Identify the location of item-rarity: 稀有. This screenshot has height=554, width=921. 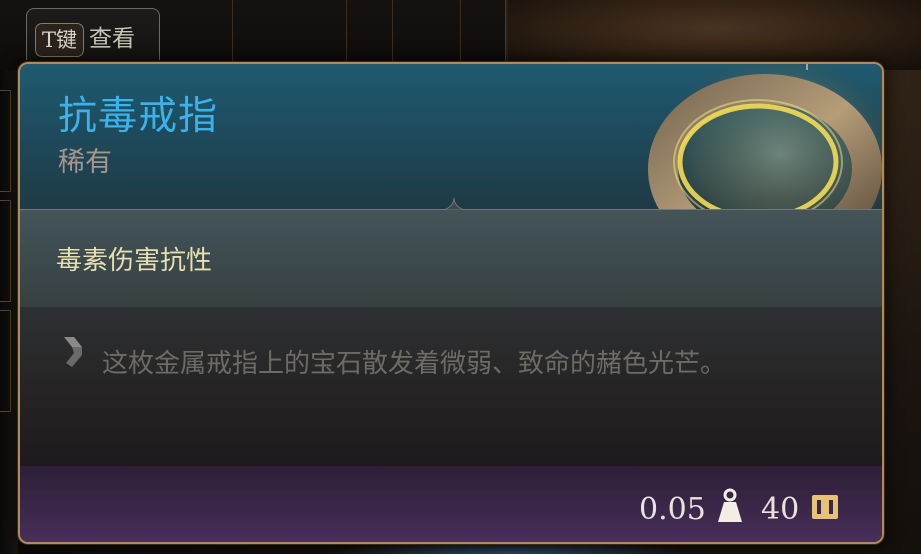
(85, 162).